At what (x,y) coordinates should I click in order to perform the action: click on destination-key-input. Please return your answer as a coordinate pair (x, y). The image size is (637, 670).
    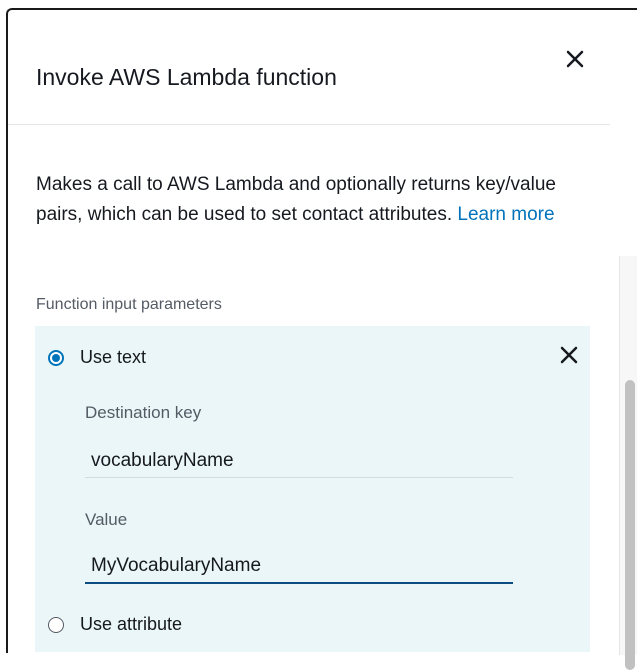
    Looking at the image, I should click on (299, 461).